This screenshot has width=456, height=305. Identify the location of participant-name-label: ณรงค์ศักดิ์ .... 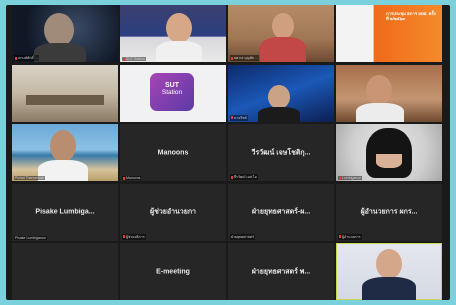
(26, 58).